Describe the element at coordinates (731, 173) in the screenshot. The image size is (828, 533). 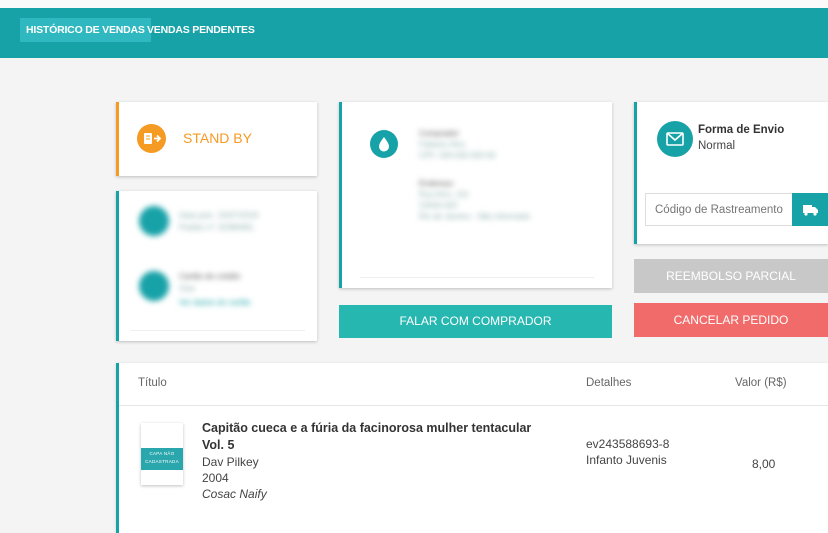
I see `shipping-card: Forma de Envio Normal` at that location.